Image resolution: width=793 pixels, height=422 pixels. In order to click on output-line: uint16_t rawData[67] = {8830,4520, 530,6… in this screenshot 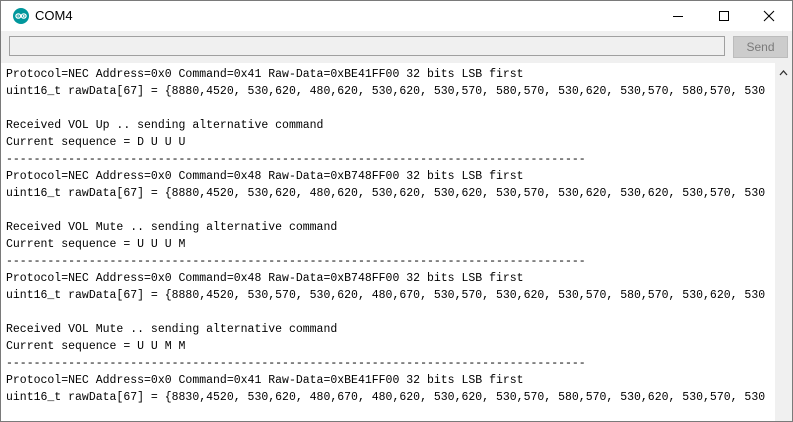, I will do `click(386, 397)`.